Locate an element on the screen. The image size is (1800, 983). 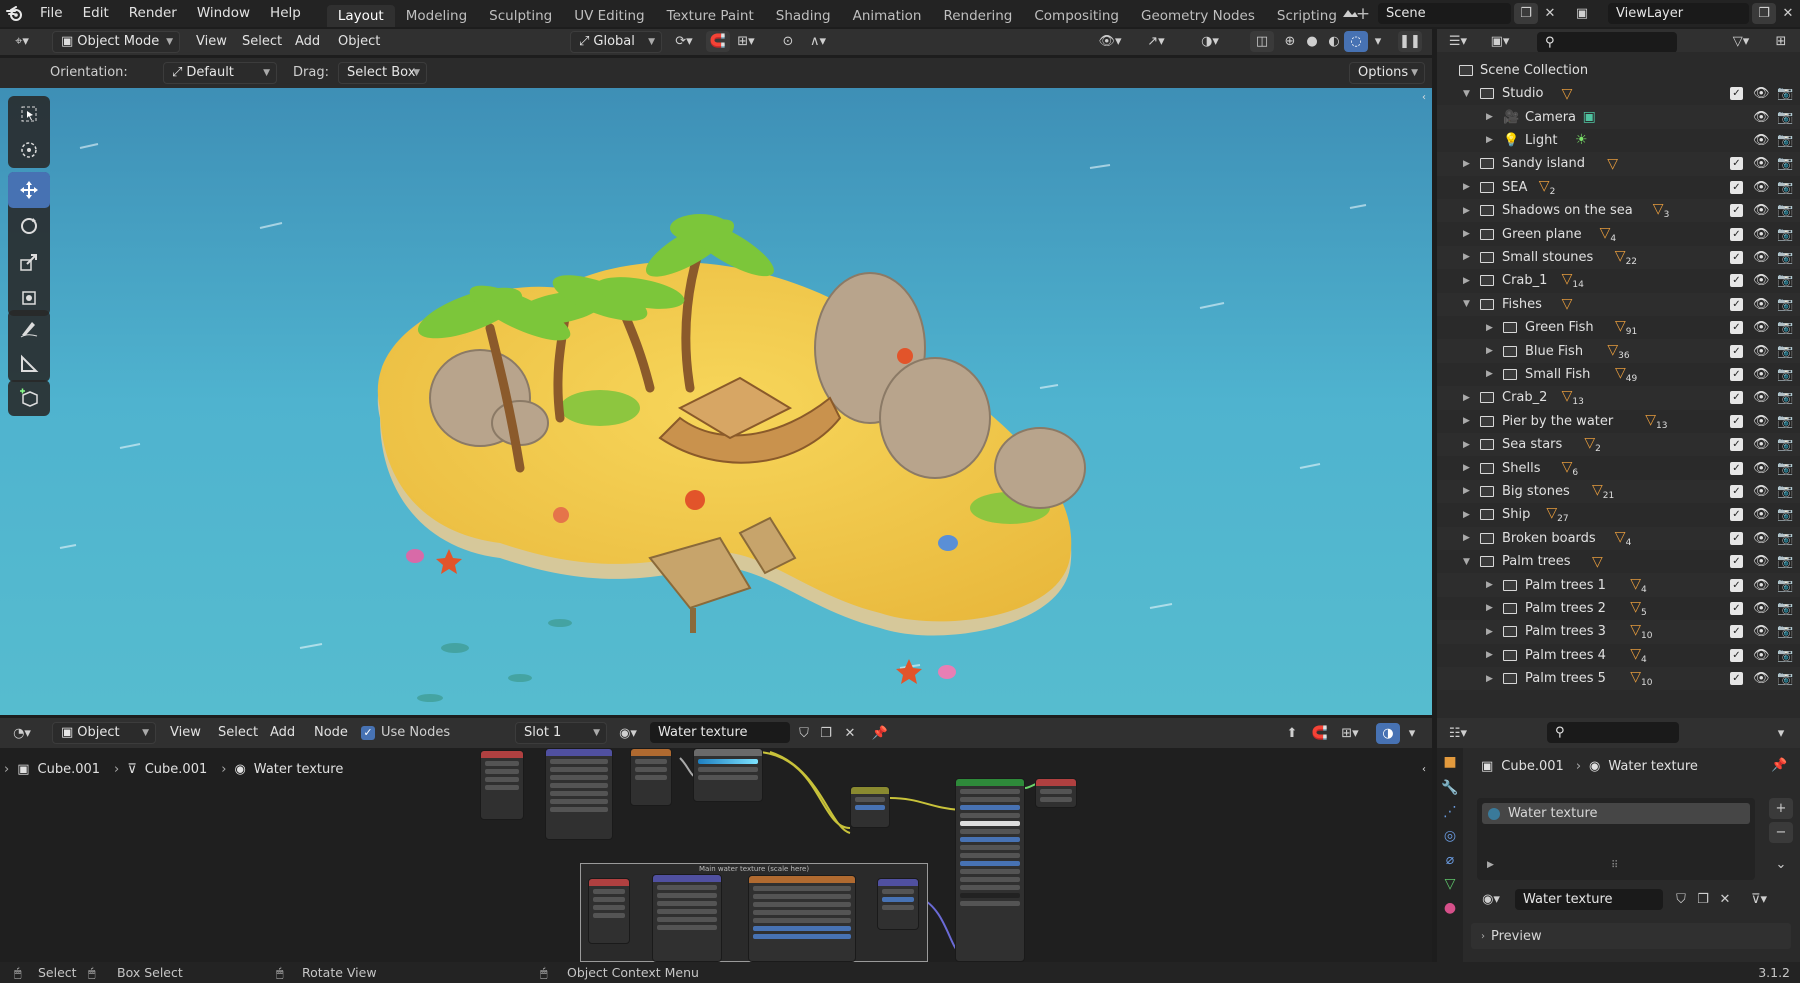
shading-options-icon: ▾ is located at coordinates (1378, 41).